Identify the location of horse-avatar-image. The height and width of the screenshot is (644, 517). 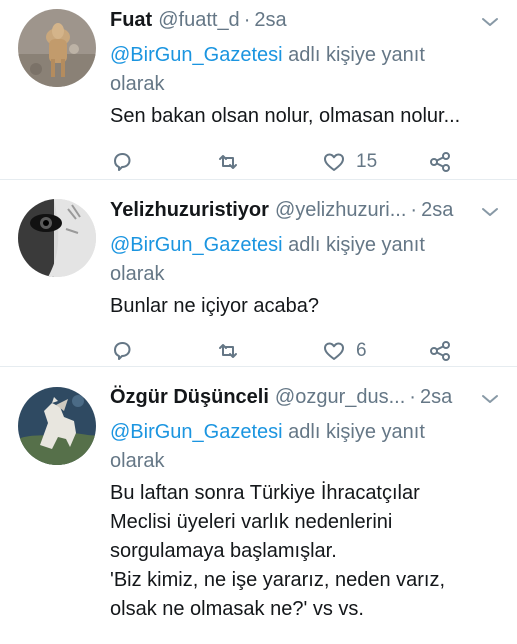
(57, 426).